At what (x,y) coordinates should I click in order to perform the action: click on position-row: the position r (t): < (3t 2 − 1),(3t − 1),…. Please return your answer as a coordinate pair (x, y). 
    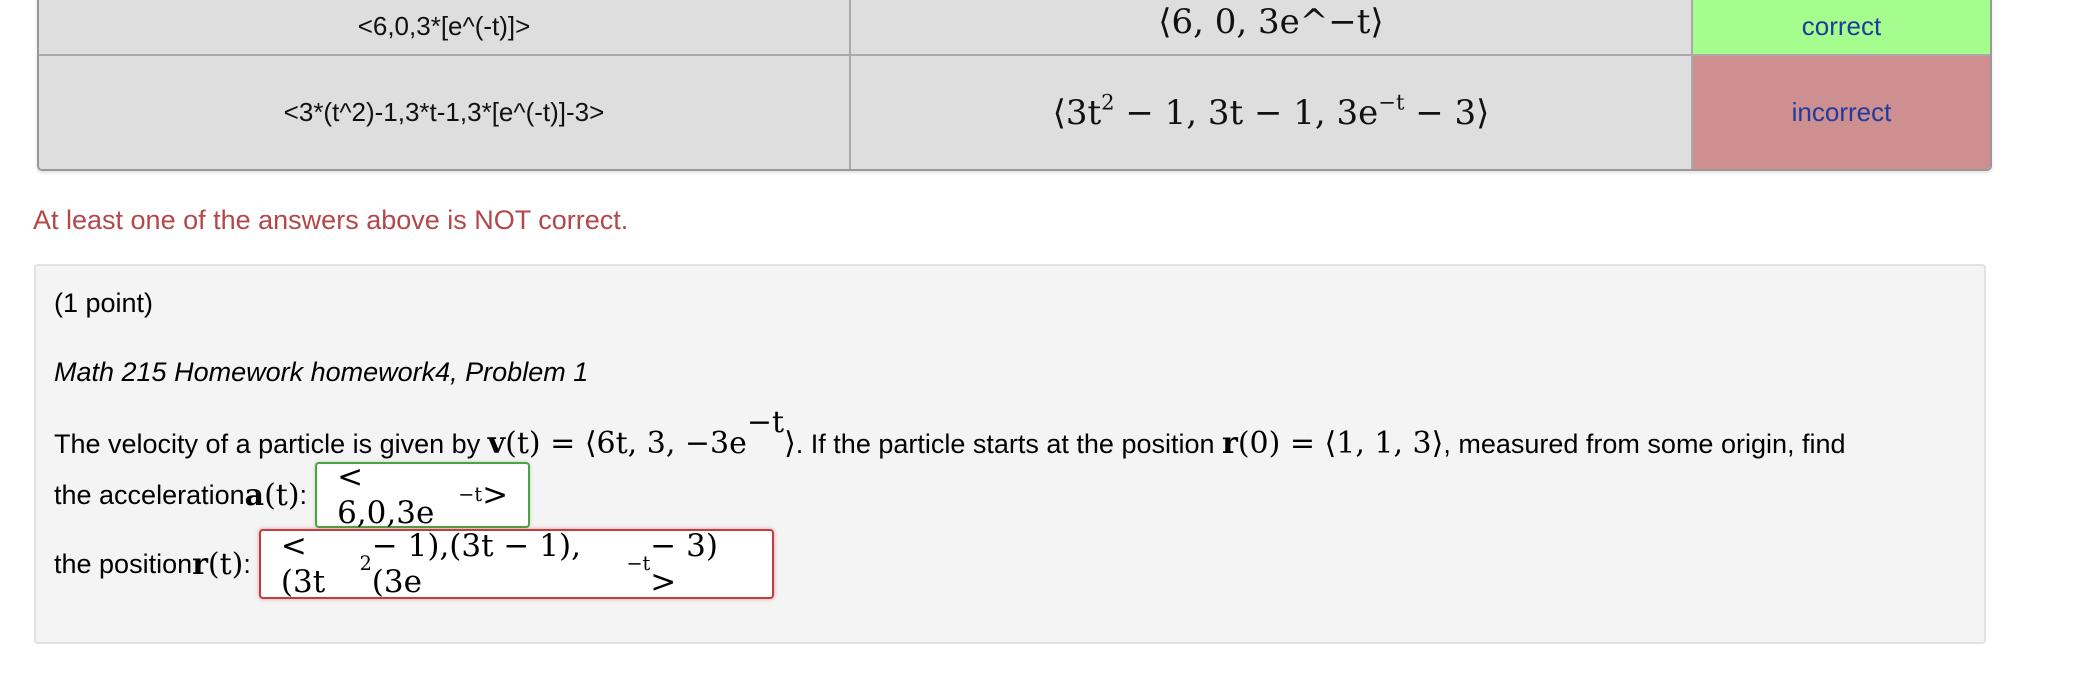
    Looking at the image, I should click on (414, 564).